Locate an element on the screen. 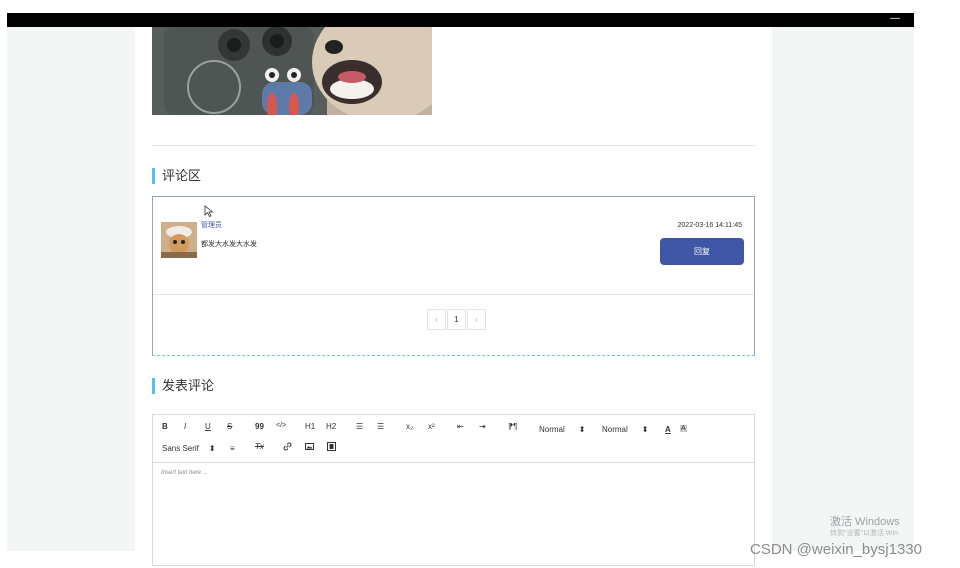 The height and width of the screenshot is (568, 960). image-button is located at coordinates (309, 447).